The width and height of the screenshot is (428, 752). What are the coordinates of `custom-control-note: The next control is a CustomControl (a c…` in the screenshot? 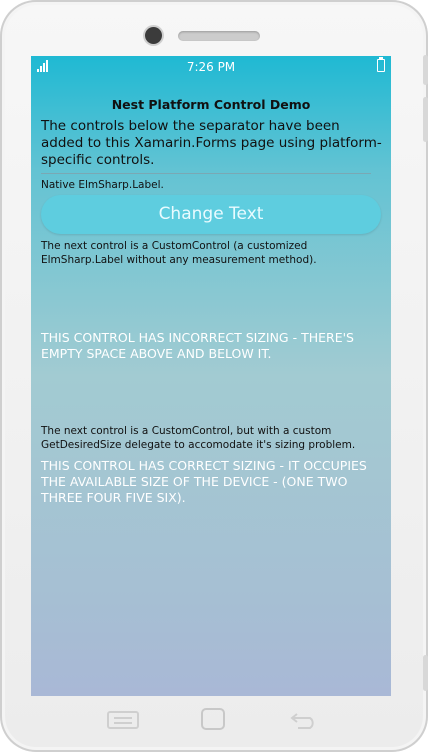 It's located at (179, 253).